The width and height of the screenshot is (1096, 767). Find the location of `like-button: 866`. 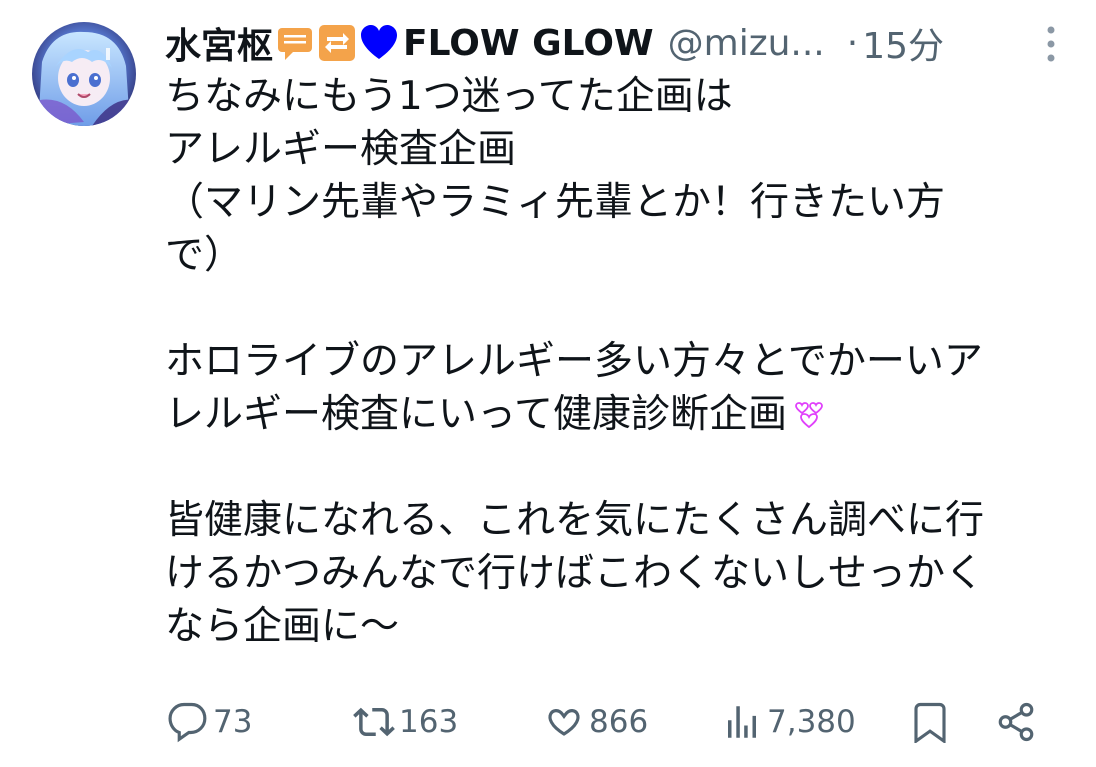

like-button: 866 is located at coordinates (595, 722).